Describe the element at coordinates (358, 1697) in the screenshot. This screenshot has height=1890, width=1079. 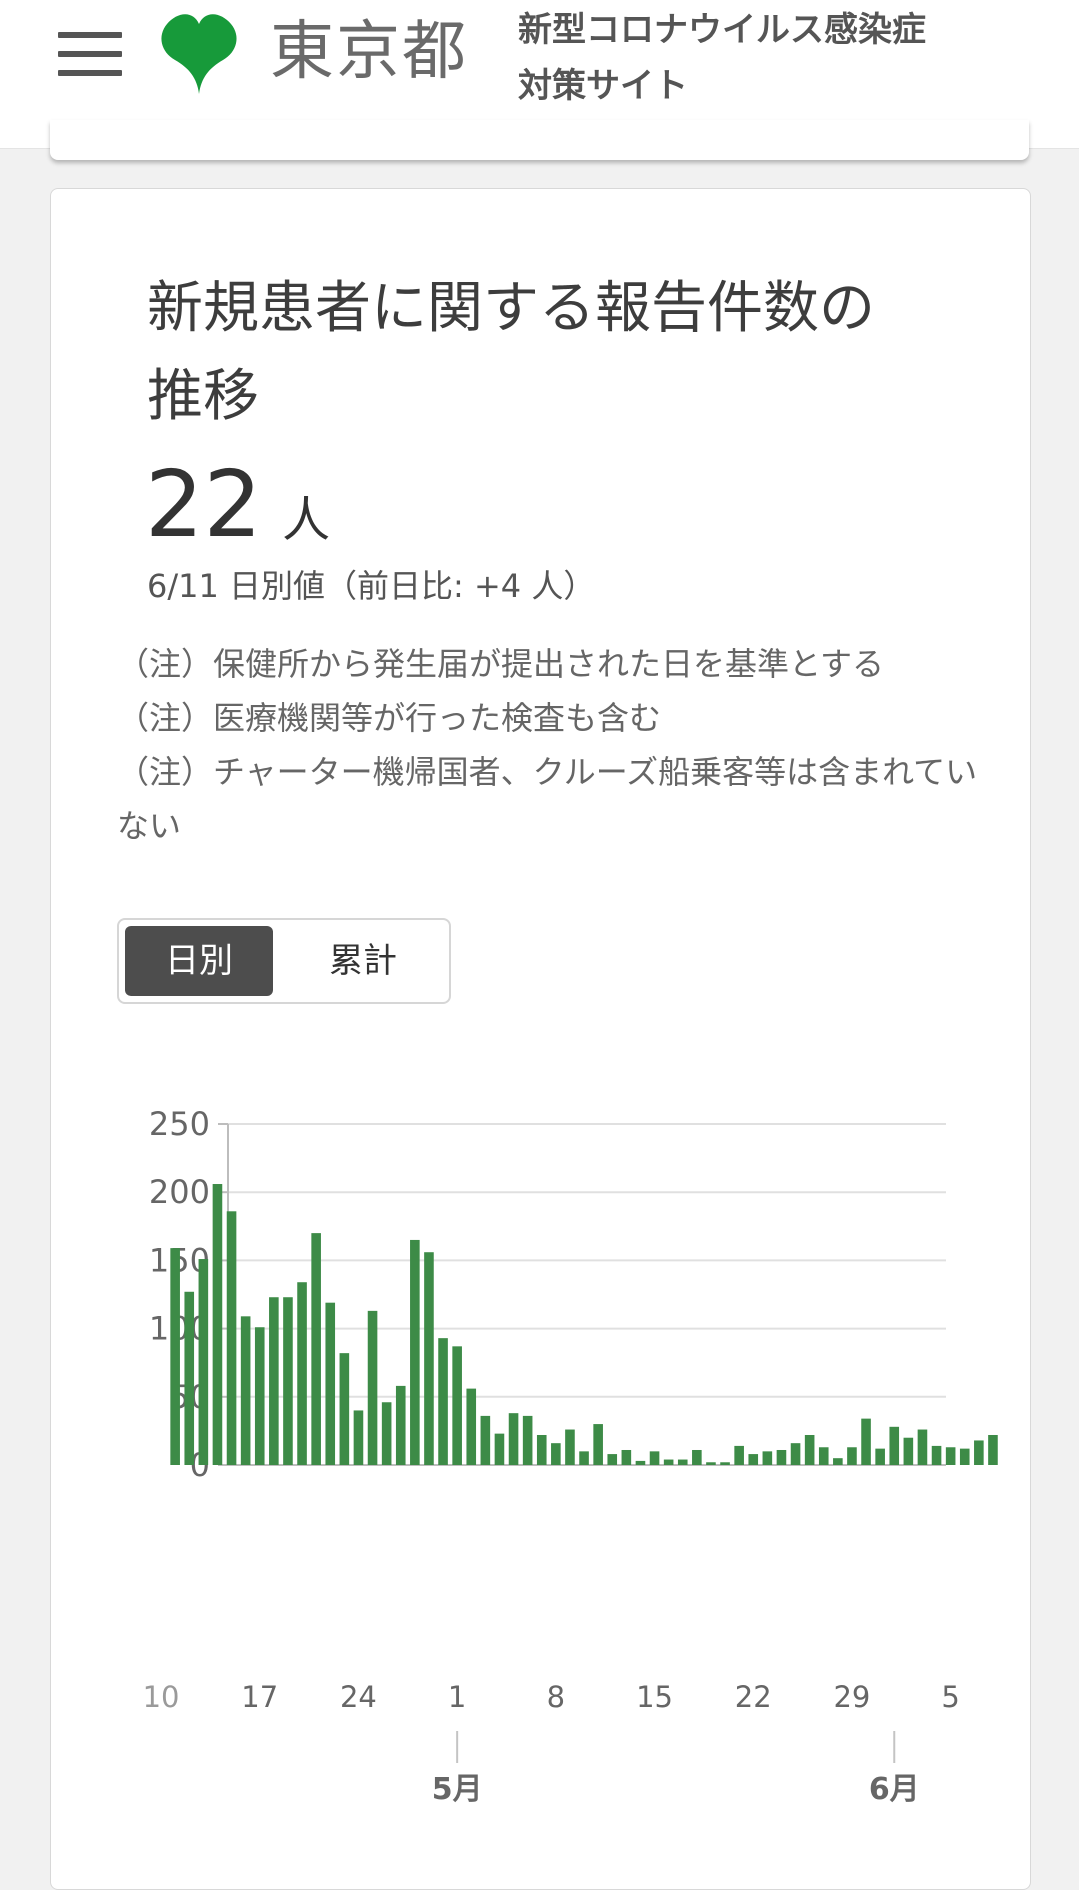
I see `x-tick-label: 24` at that location.